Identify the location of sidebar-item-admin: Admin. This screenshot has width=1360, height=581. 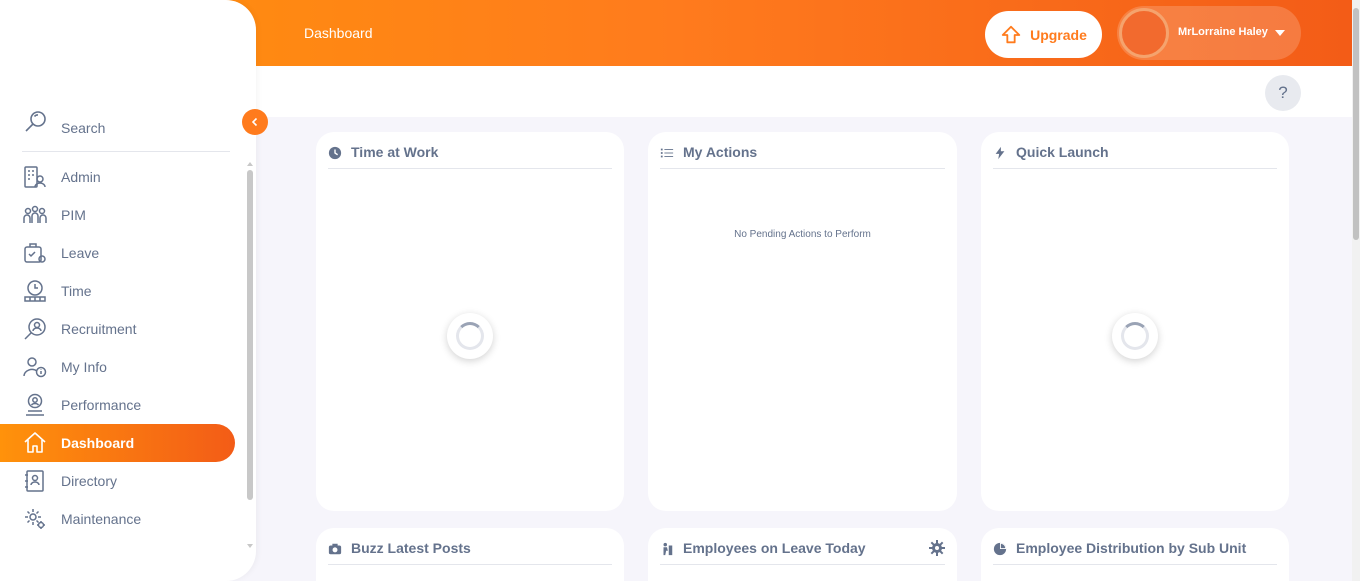
(120, 177).